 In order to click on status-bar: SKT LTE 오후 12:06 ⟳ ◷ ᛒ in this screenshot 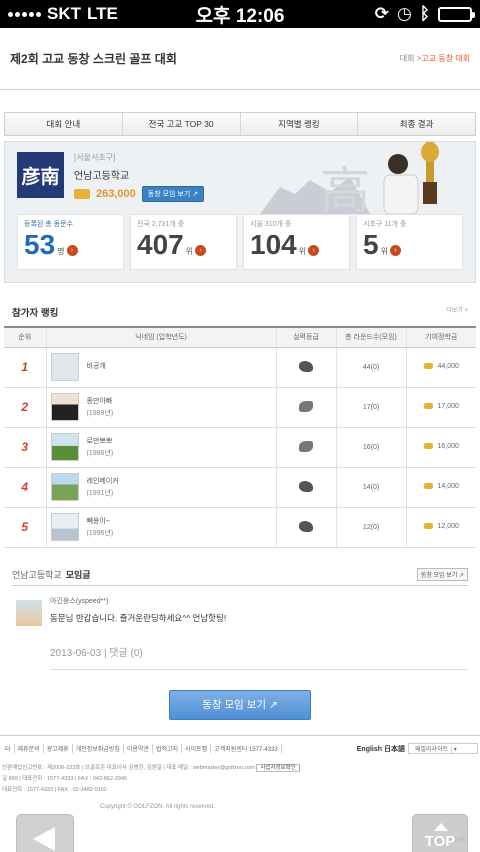, I will do `click(240, 14)`.